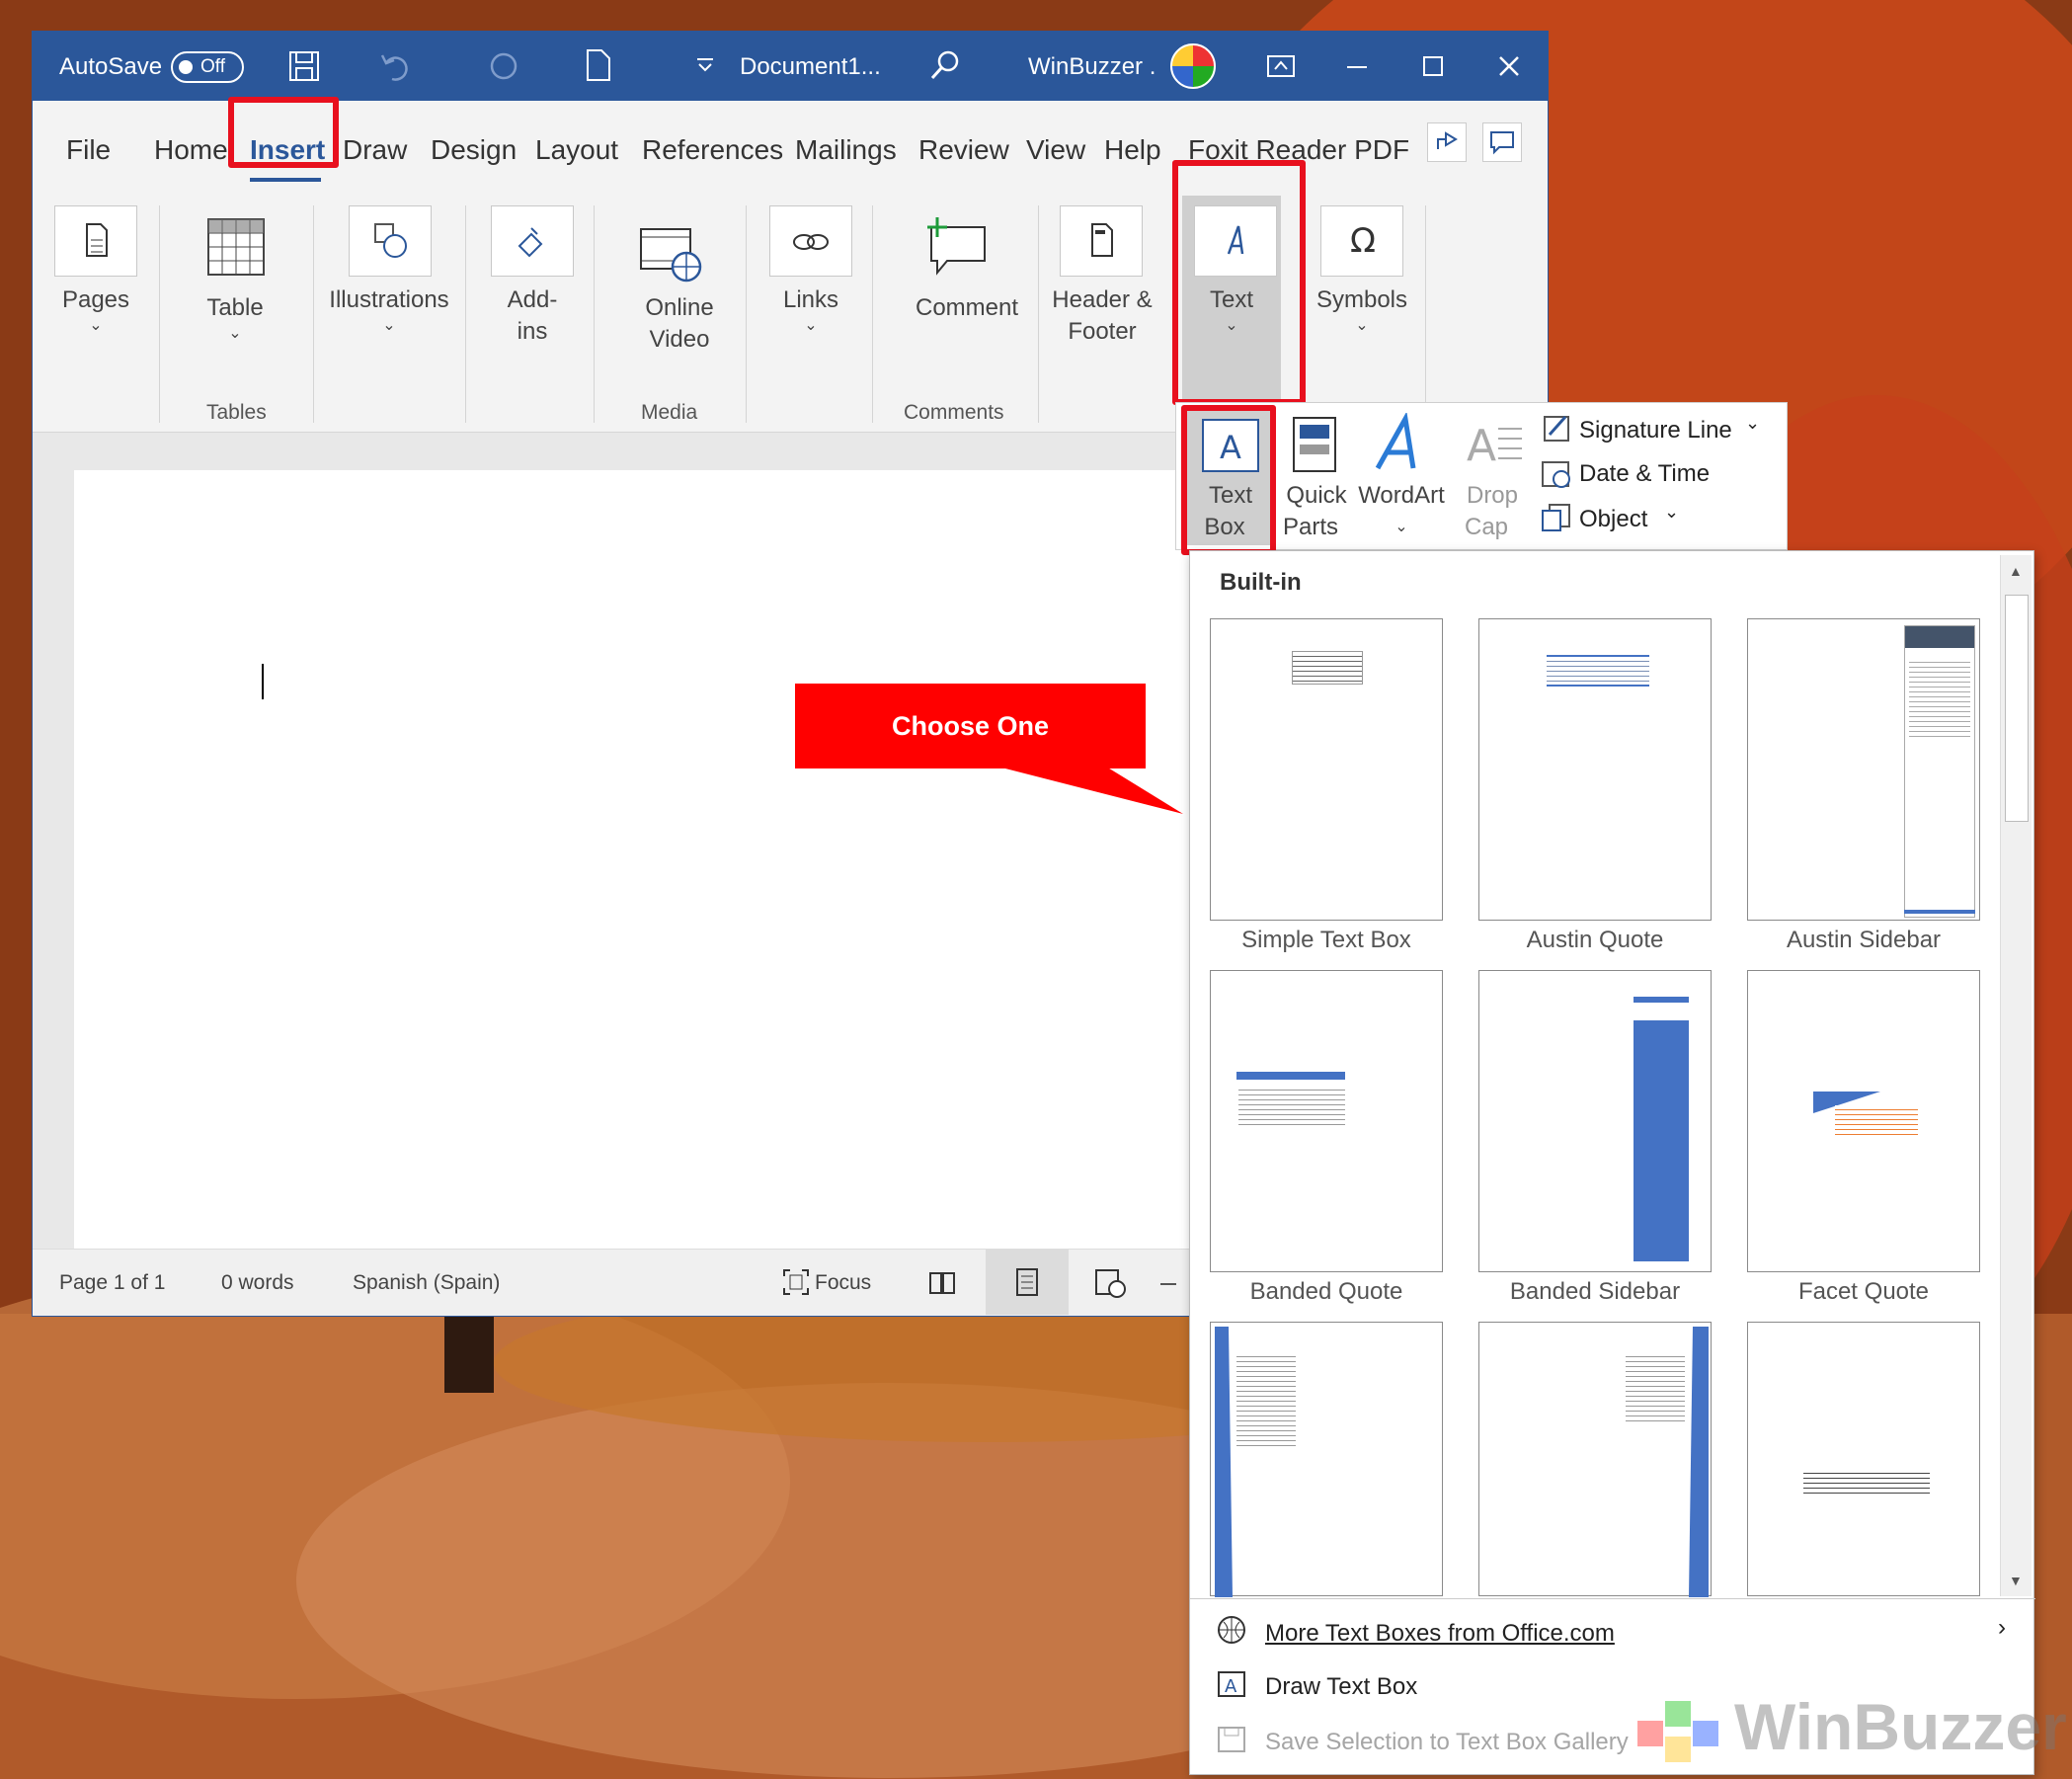 This screenshot has height=1779, width=2072. What do you see at coordinates (1613, 519) in the screenshot?
I see `object-button: Object` at bounding box center [1613, 519].